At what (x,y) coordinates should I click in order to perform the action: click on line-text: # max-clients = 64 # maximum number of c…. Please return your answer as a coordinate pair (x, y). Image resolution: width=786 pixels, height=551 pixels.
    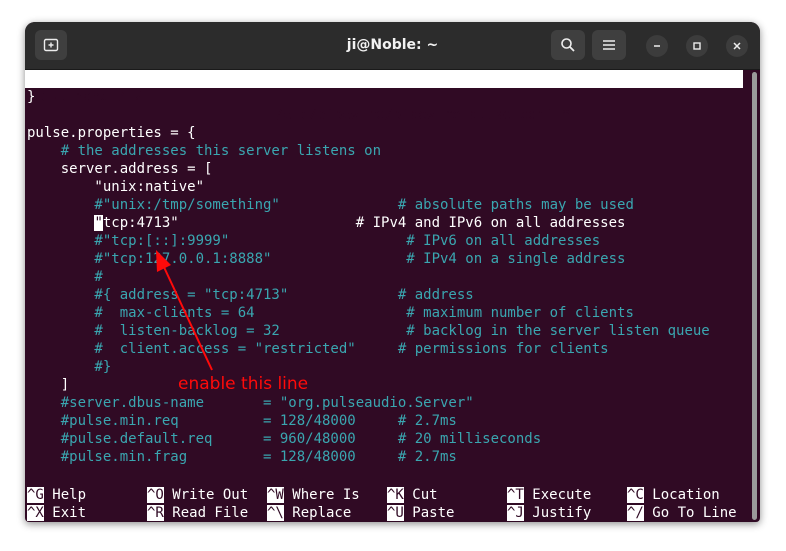
    Looking at the image, I should click on (330, 313).